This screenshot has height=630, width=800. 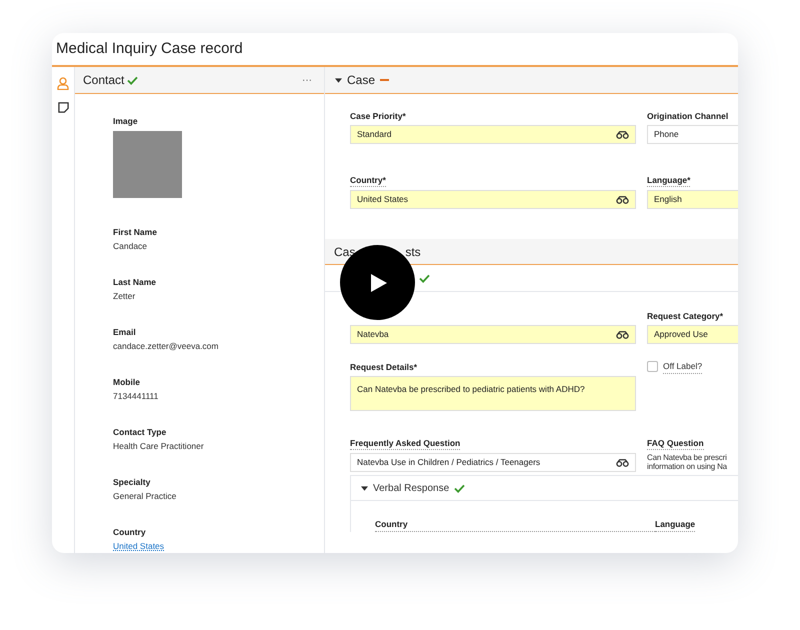 I want to click on input-field: Approved Use, so click(x=692, y=334).